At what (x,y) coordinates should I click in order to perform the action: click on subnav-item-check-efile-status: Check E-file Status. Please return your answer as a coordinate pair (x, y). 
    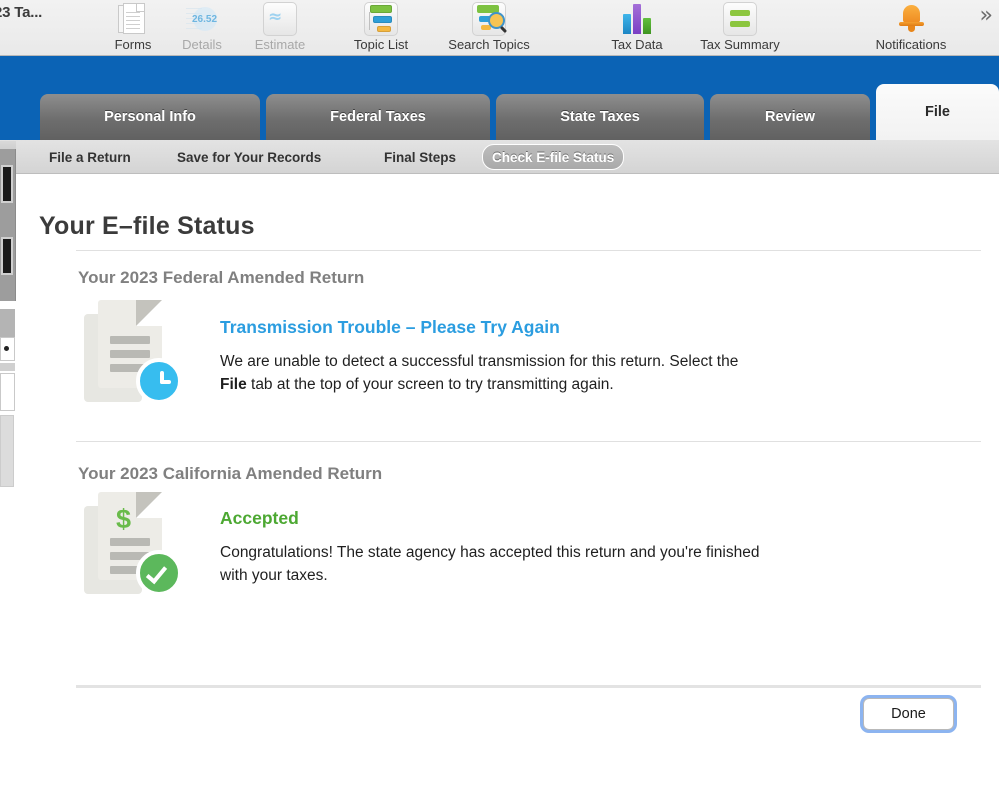
    Looking at the image, I should click on (553, 157).